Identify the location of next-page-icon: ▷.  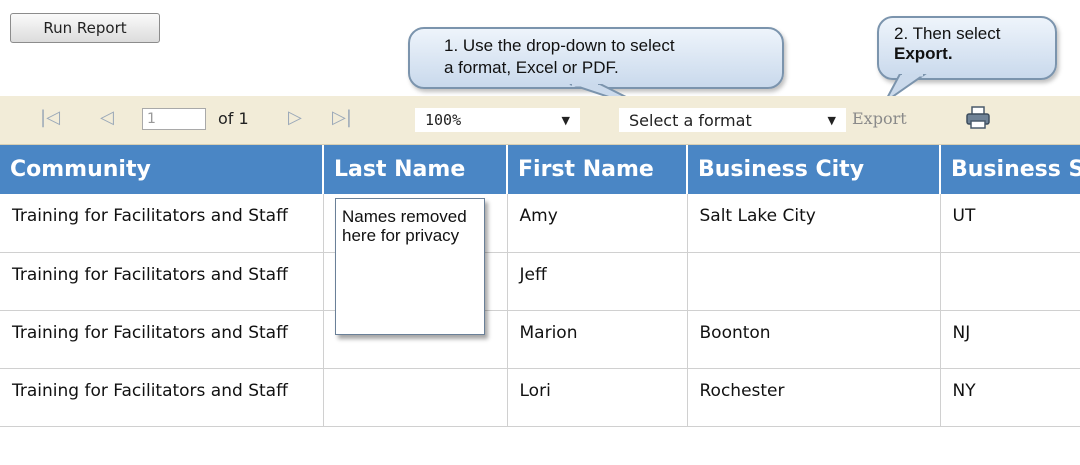
(295, 118).